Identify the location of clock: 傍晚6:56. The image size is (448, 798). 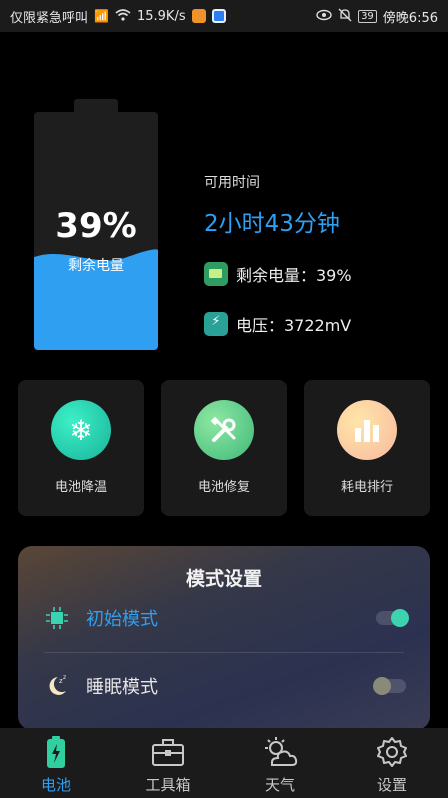
(410, 18).